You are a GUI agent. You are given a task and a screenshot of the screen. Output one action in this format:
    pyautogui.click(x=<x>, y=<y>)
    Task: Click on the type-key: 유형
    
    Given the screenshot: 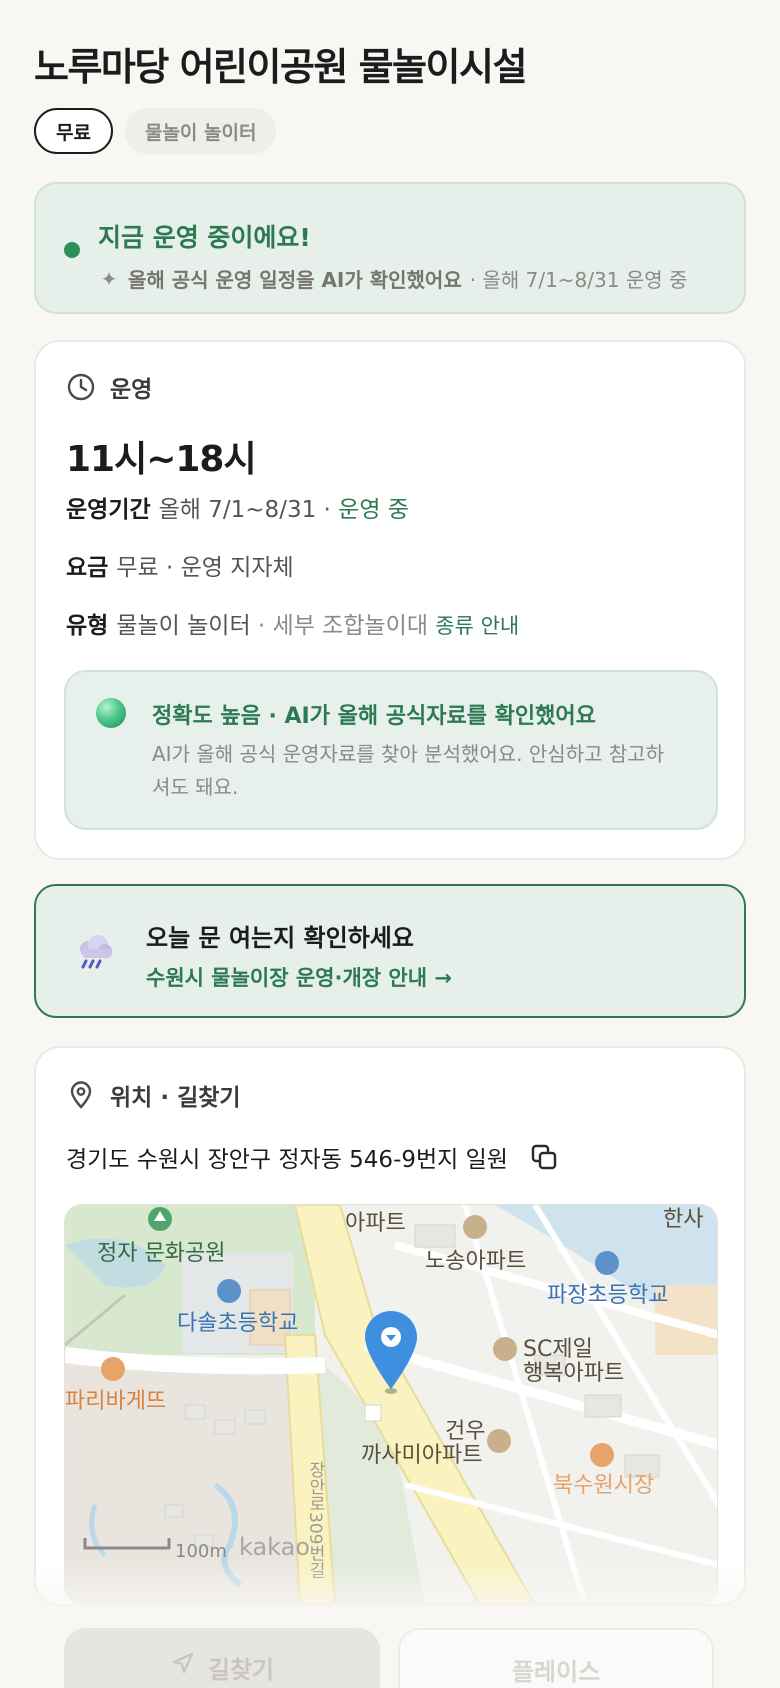 What is the action you would take?
    pyautogui.click(x=87, y=626)
    